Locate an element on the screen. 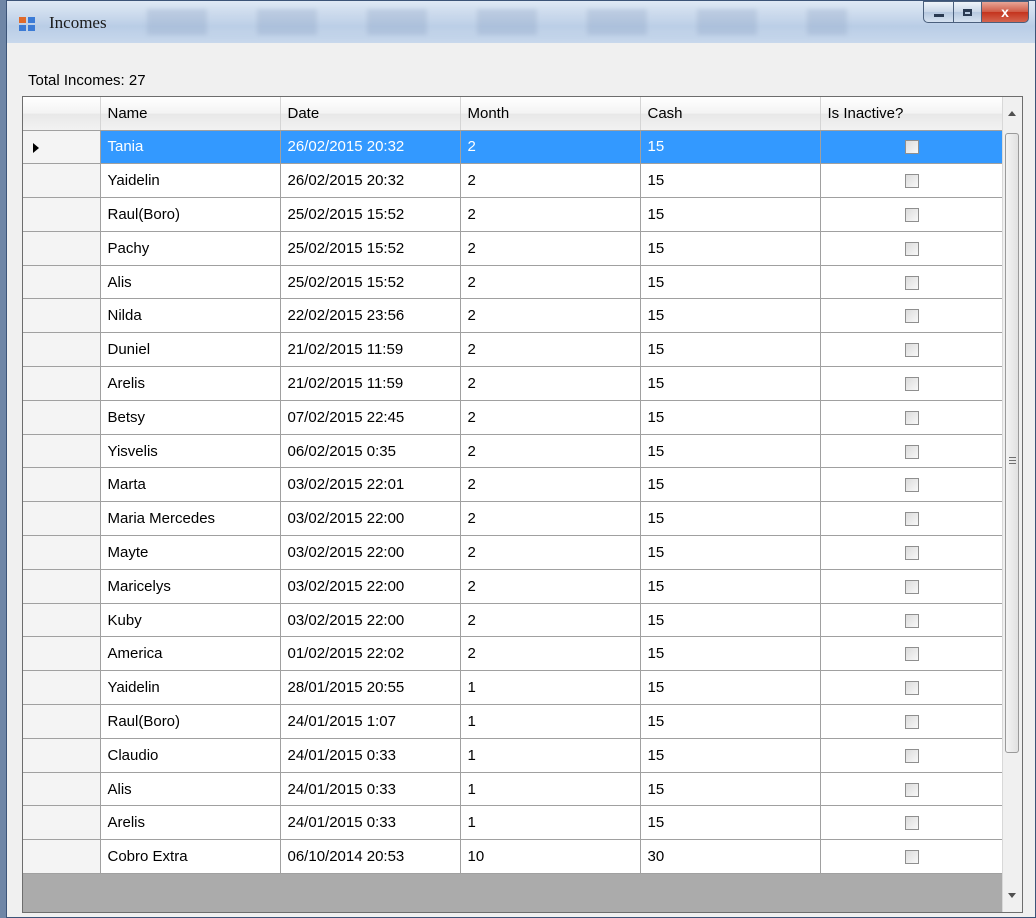  title-bar: Incomes x is located at coordinates (521, 22).